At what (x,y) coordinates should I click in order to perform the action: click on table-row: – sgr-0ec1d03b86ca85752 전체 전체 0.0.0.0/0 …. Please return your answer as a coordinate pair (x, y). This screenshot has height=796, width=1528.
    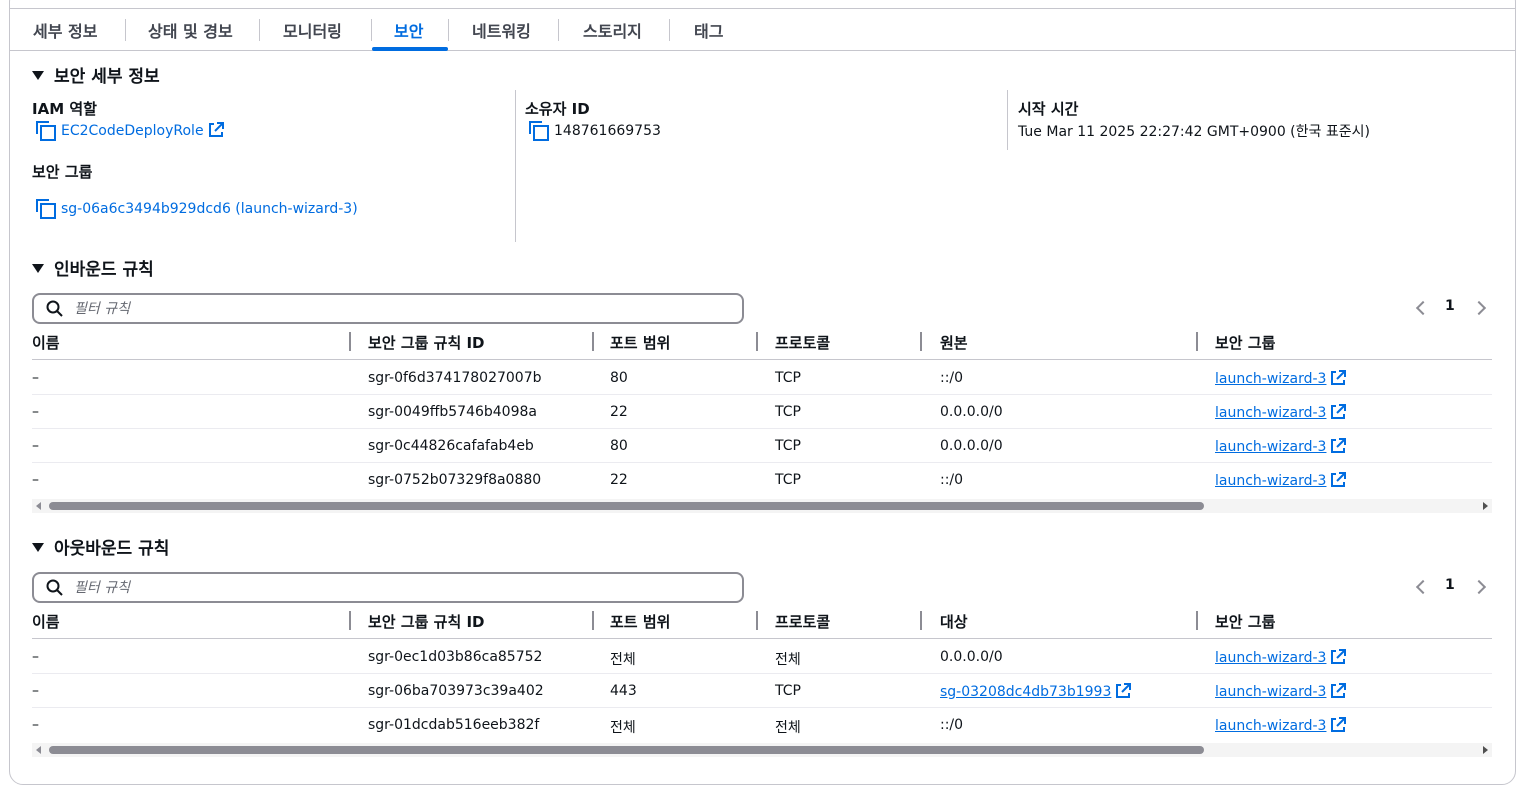
    Looking at the image, I should click on (762, 657).